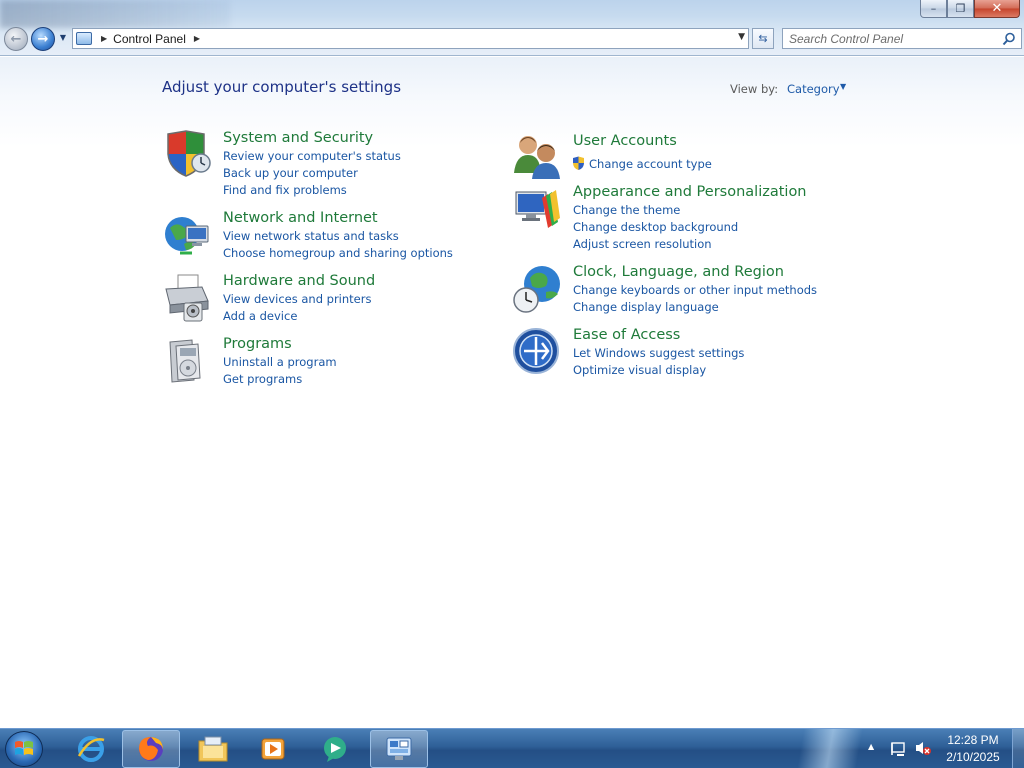  I want to click on taskbar-firefox, so click(151, 749).